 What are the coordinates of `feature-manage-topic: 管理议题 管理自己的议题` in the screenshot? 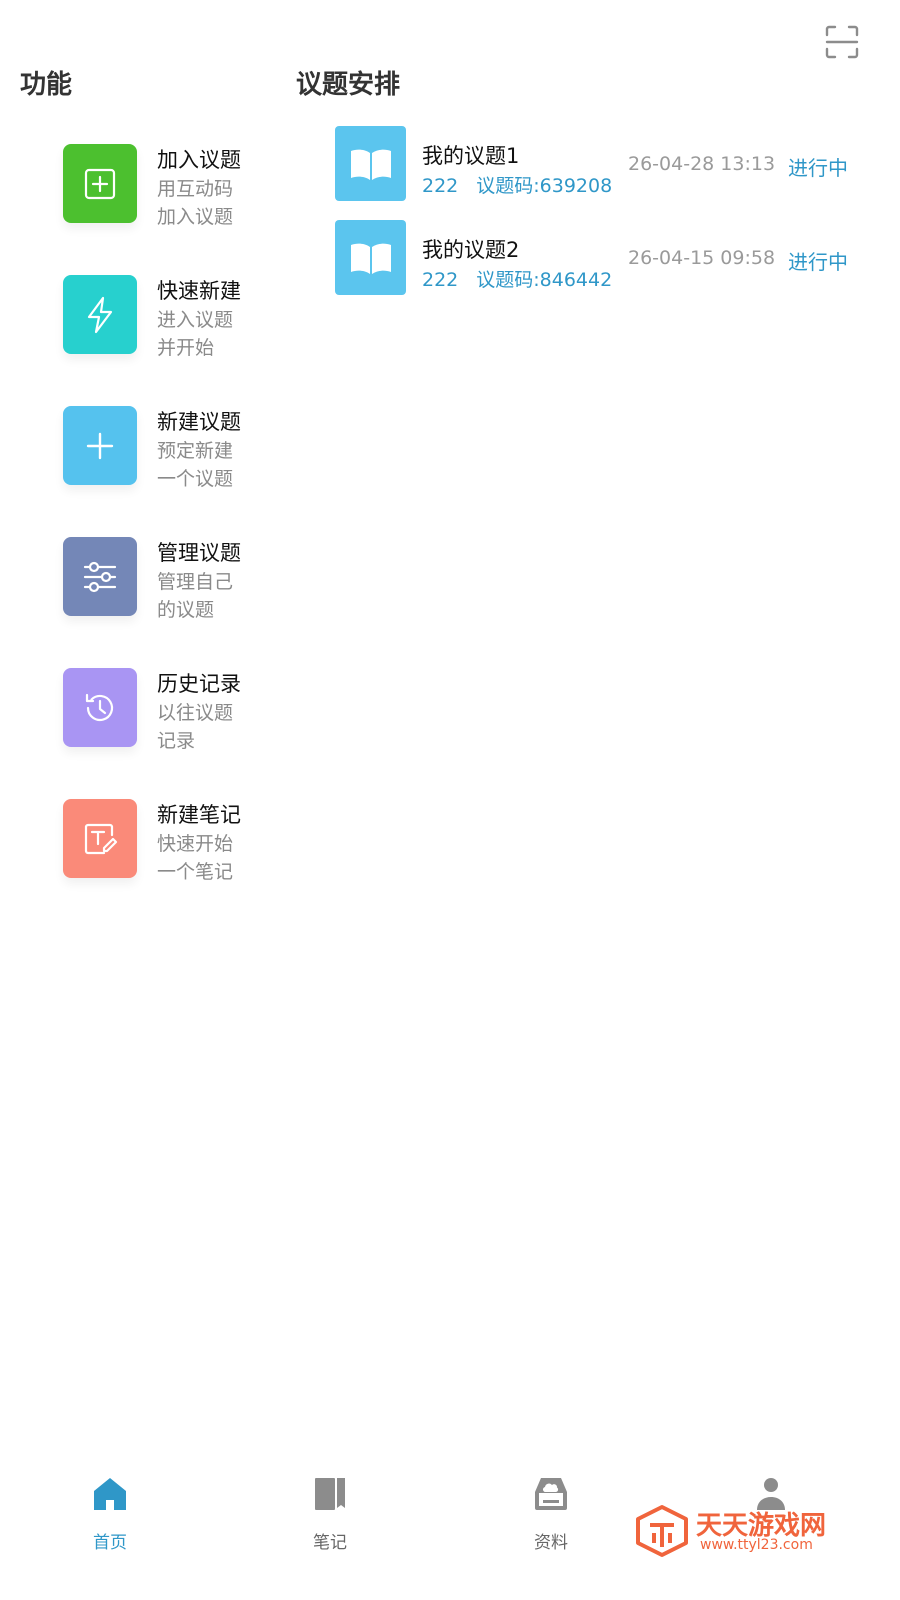 It's located at (168, 602).